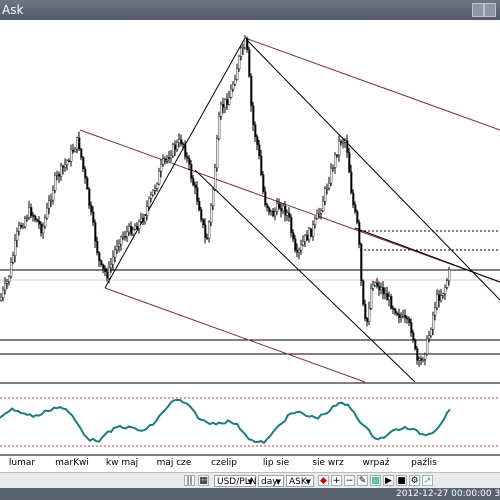 Image resolution: width=500 pixels, height=500 pixels. What do you see at coordinates (271, 481) in the screenshot?
I see `period-select: day ▼` at bounding box center [271, 481].